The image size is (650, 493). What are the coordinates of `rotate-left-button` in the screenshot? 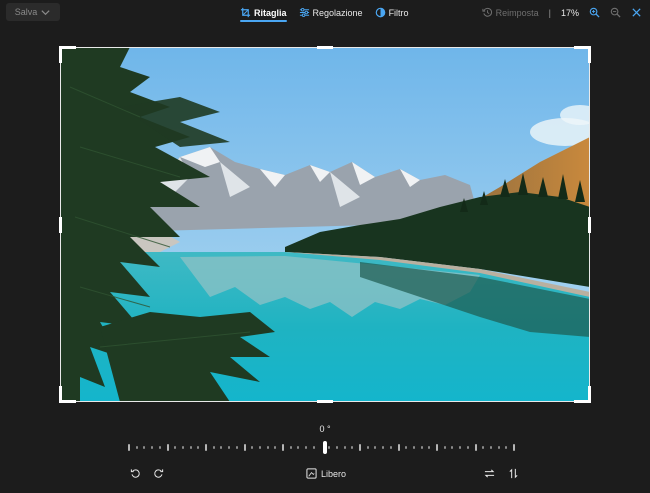 It's located at (135, 473).